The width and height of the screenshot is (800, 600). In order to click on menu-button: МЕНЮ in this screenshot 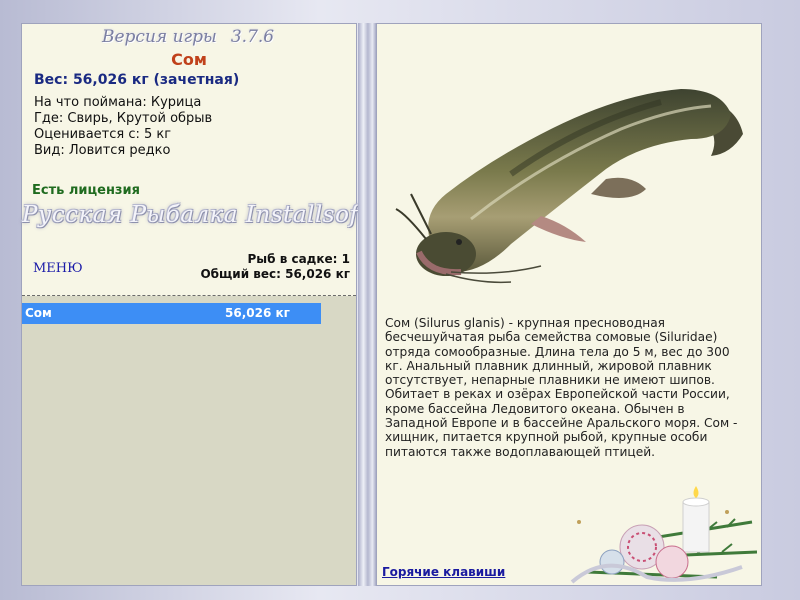, I will do `click(58, 268)`.